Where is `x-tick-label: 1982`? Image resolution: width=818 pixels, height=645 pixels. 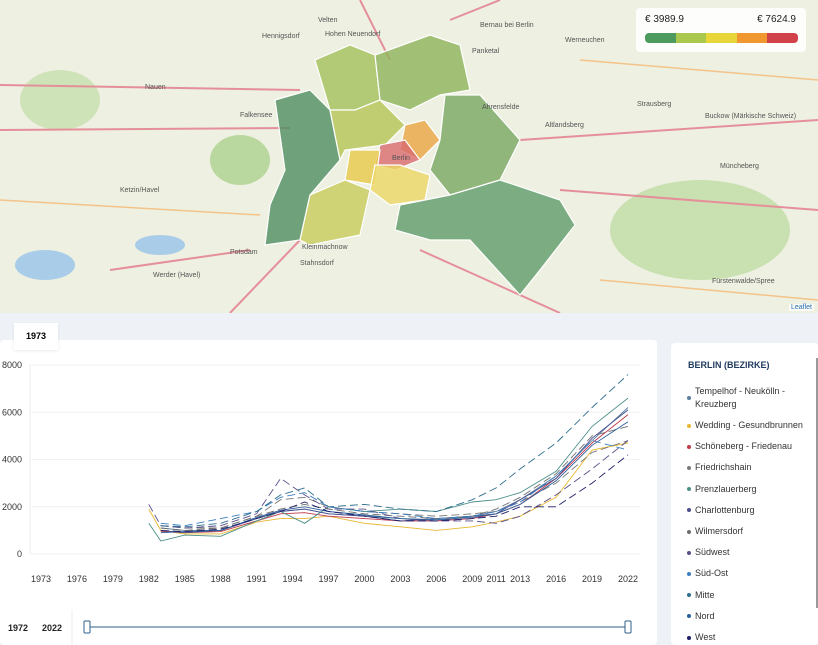 x-tick-label: 1982 is located at coordinates (149, 579).